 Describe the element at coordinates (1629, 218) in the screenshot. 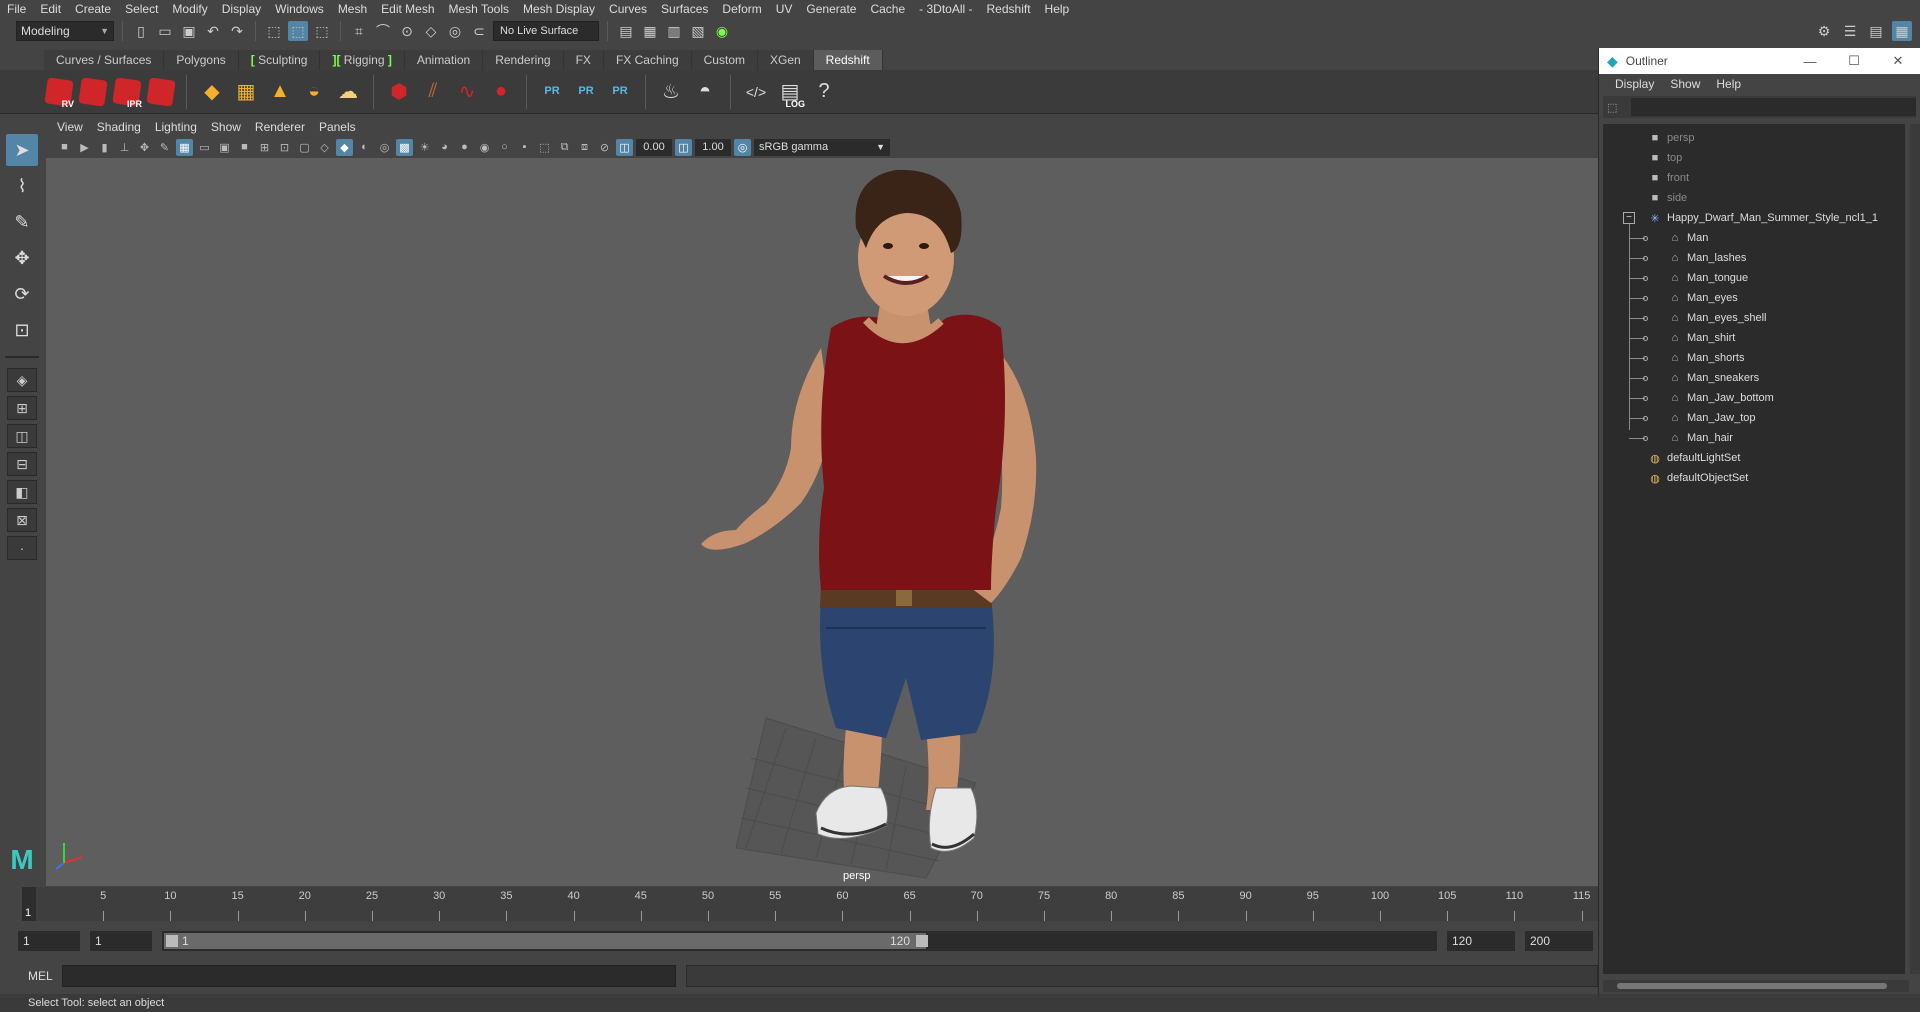

I see `collapse-icon: −` at that location.